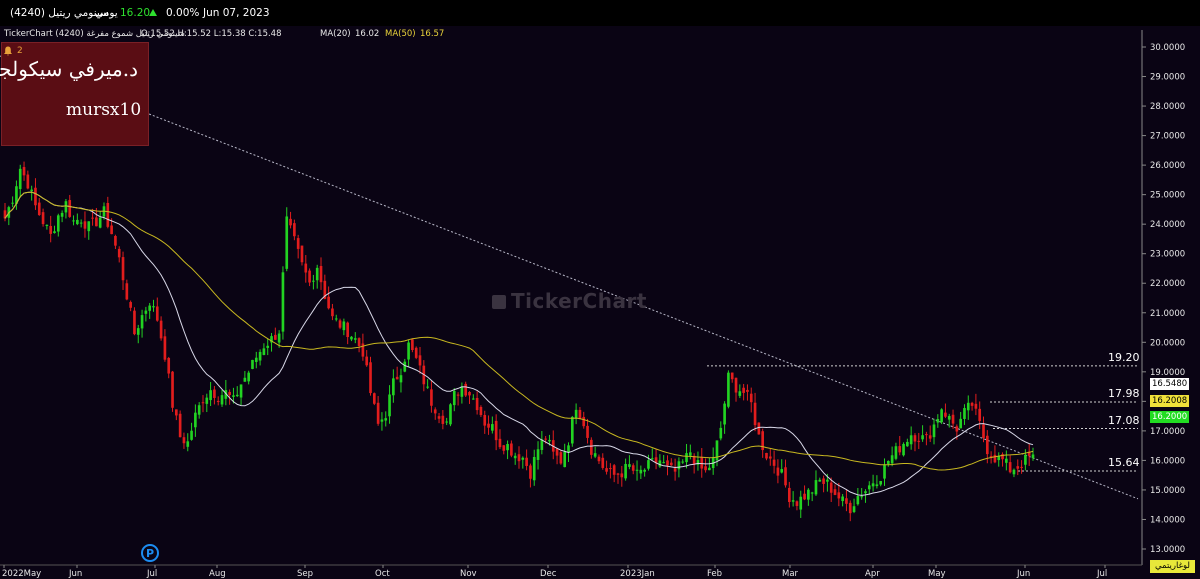 This screenshot has width=1200, height=579. Describe the element at coordinates (1101, 574) in the screenshot. I see `x-tick-label: Jul` at that location.